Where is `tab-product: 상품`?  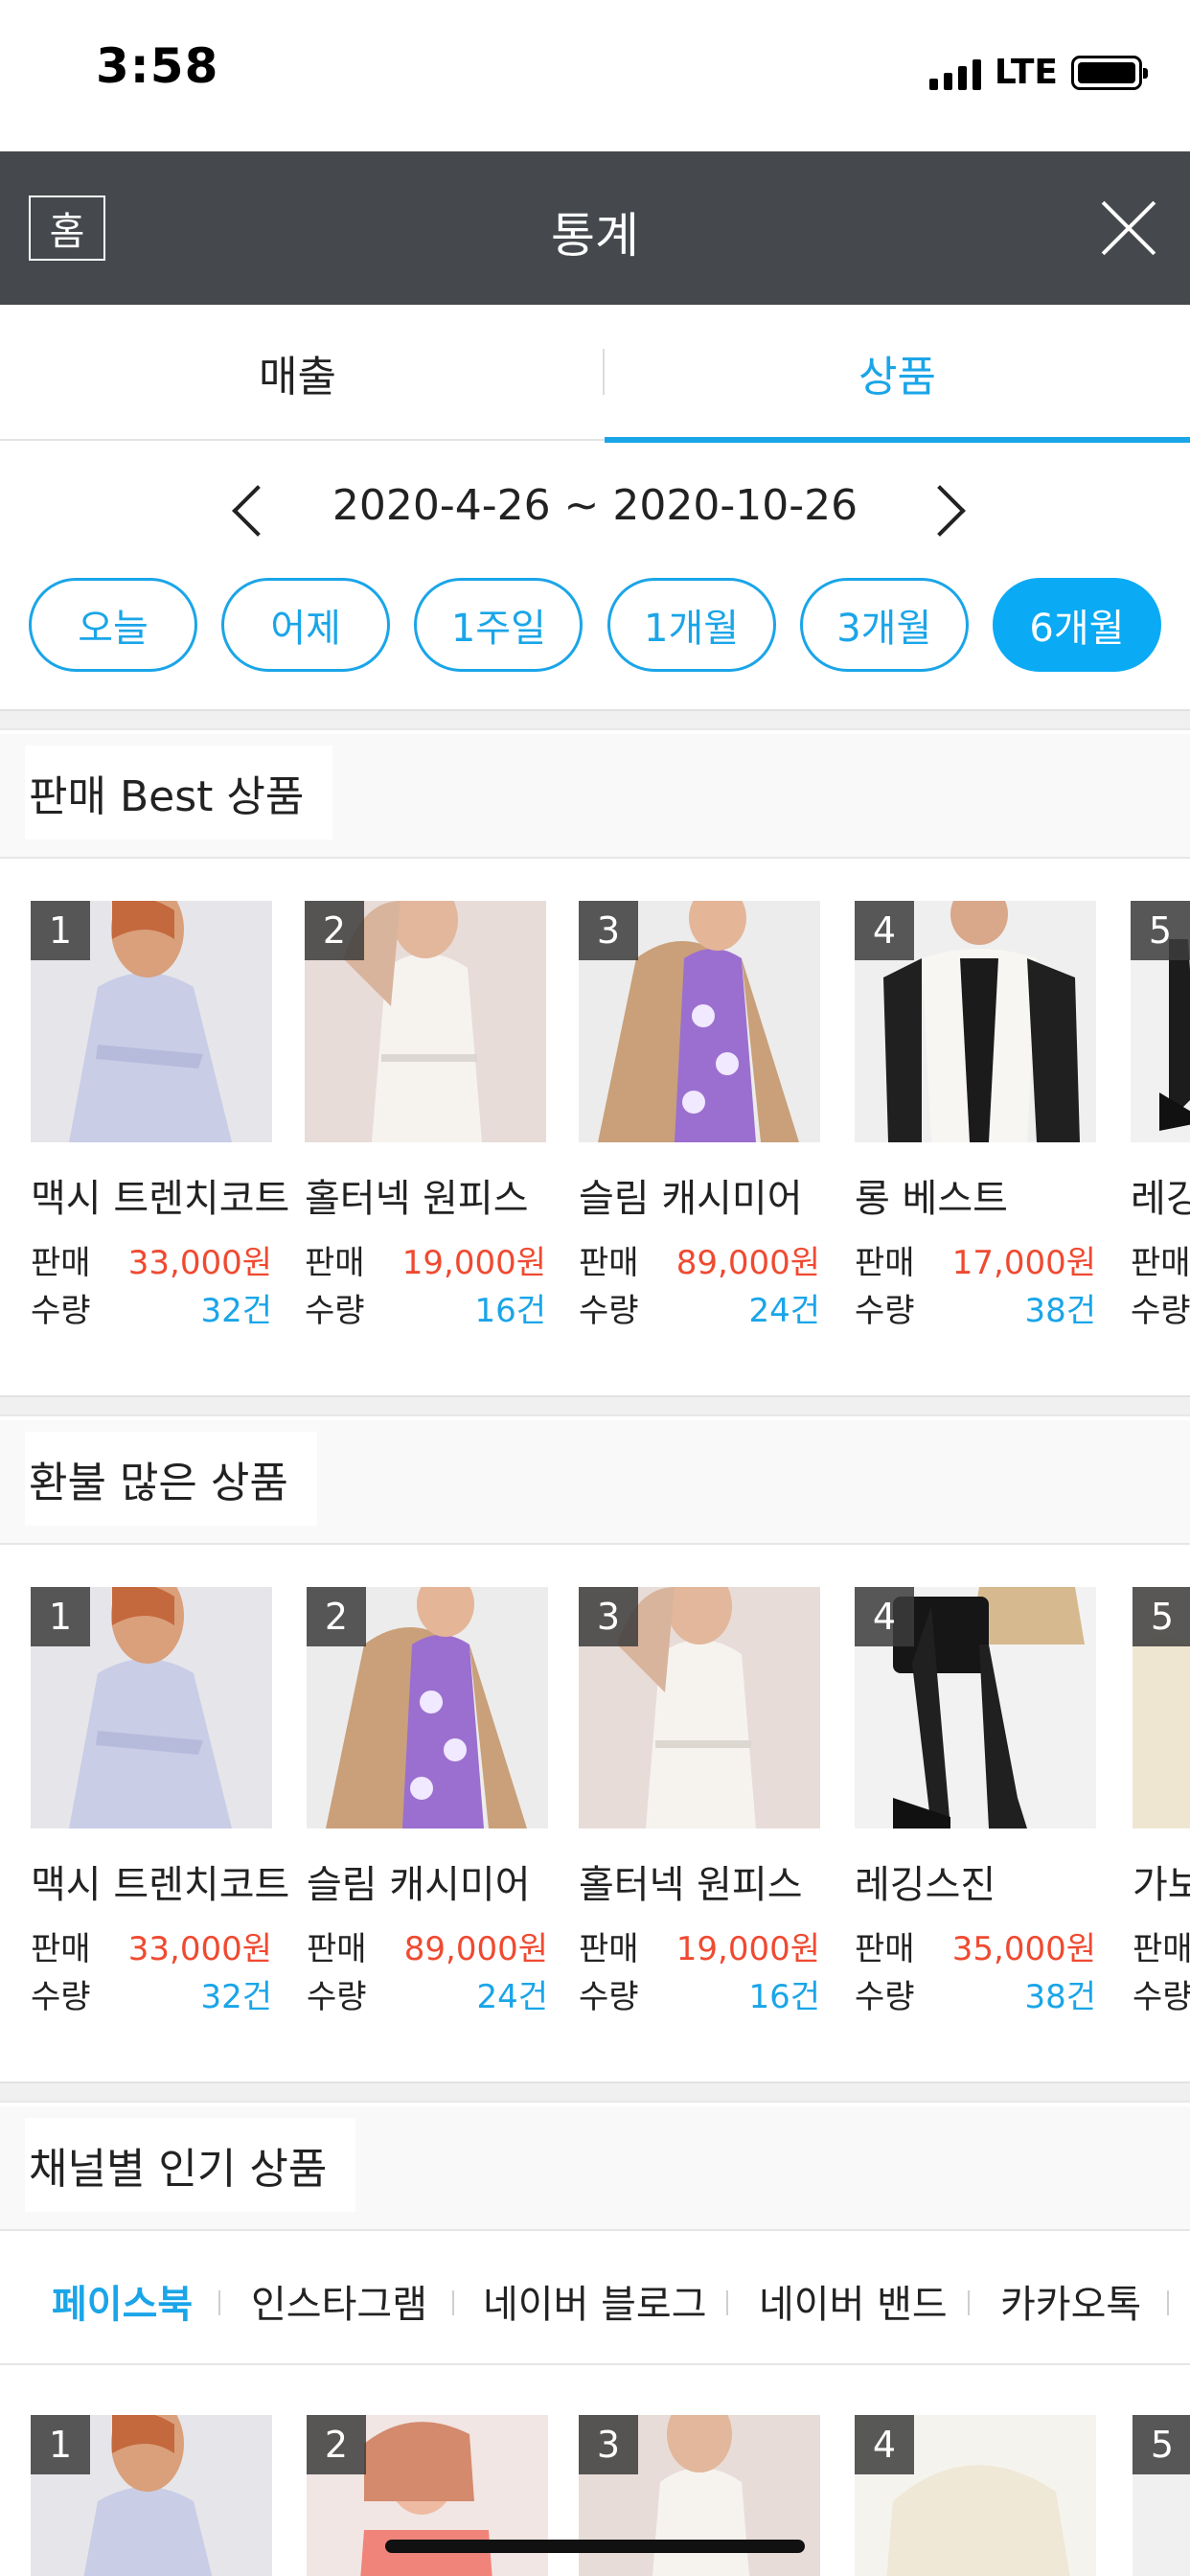 tab-product: 상품 is located at coordinates (898, 374).